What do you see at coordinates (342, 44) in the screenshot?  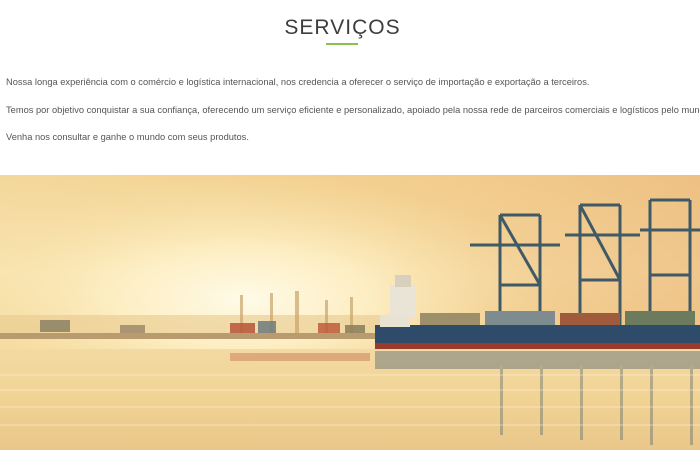 I see `title-underline` at bounding box center [342, 44].